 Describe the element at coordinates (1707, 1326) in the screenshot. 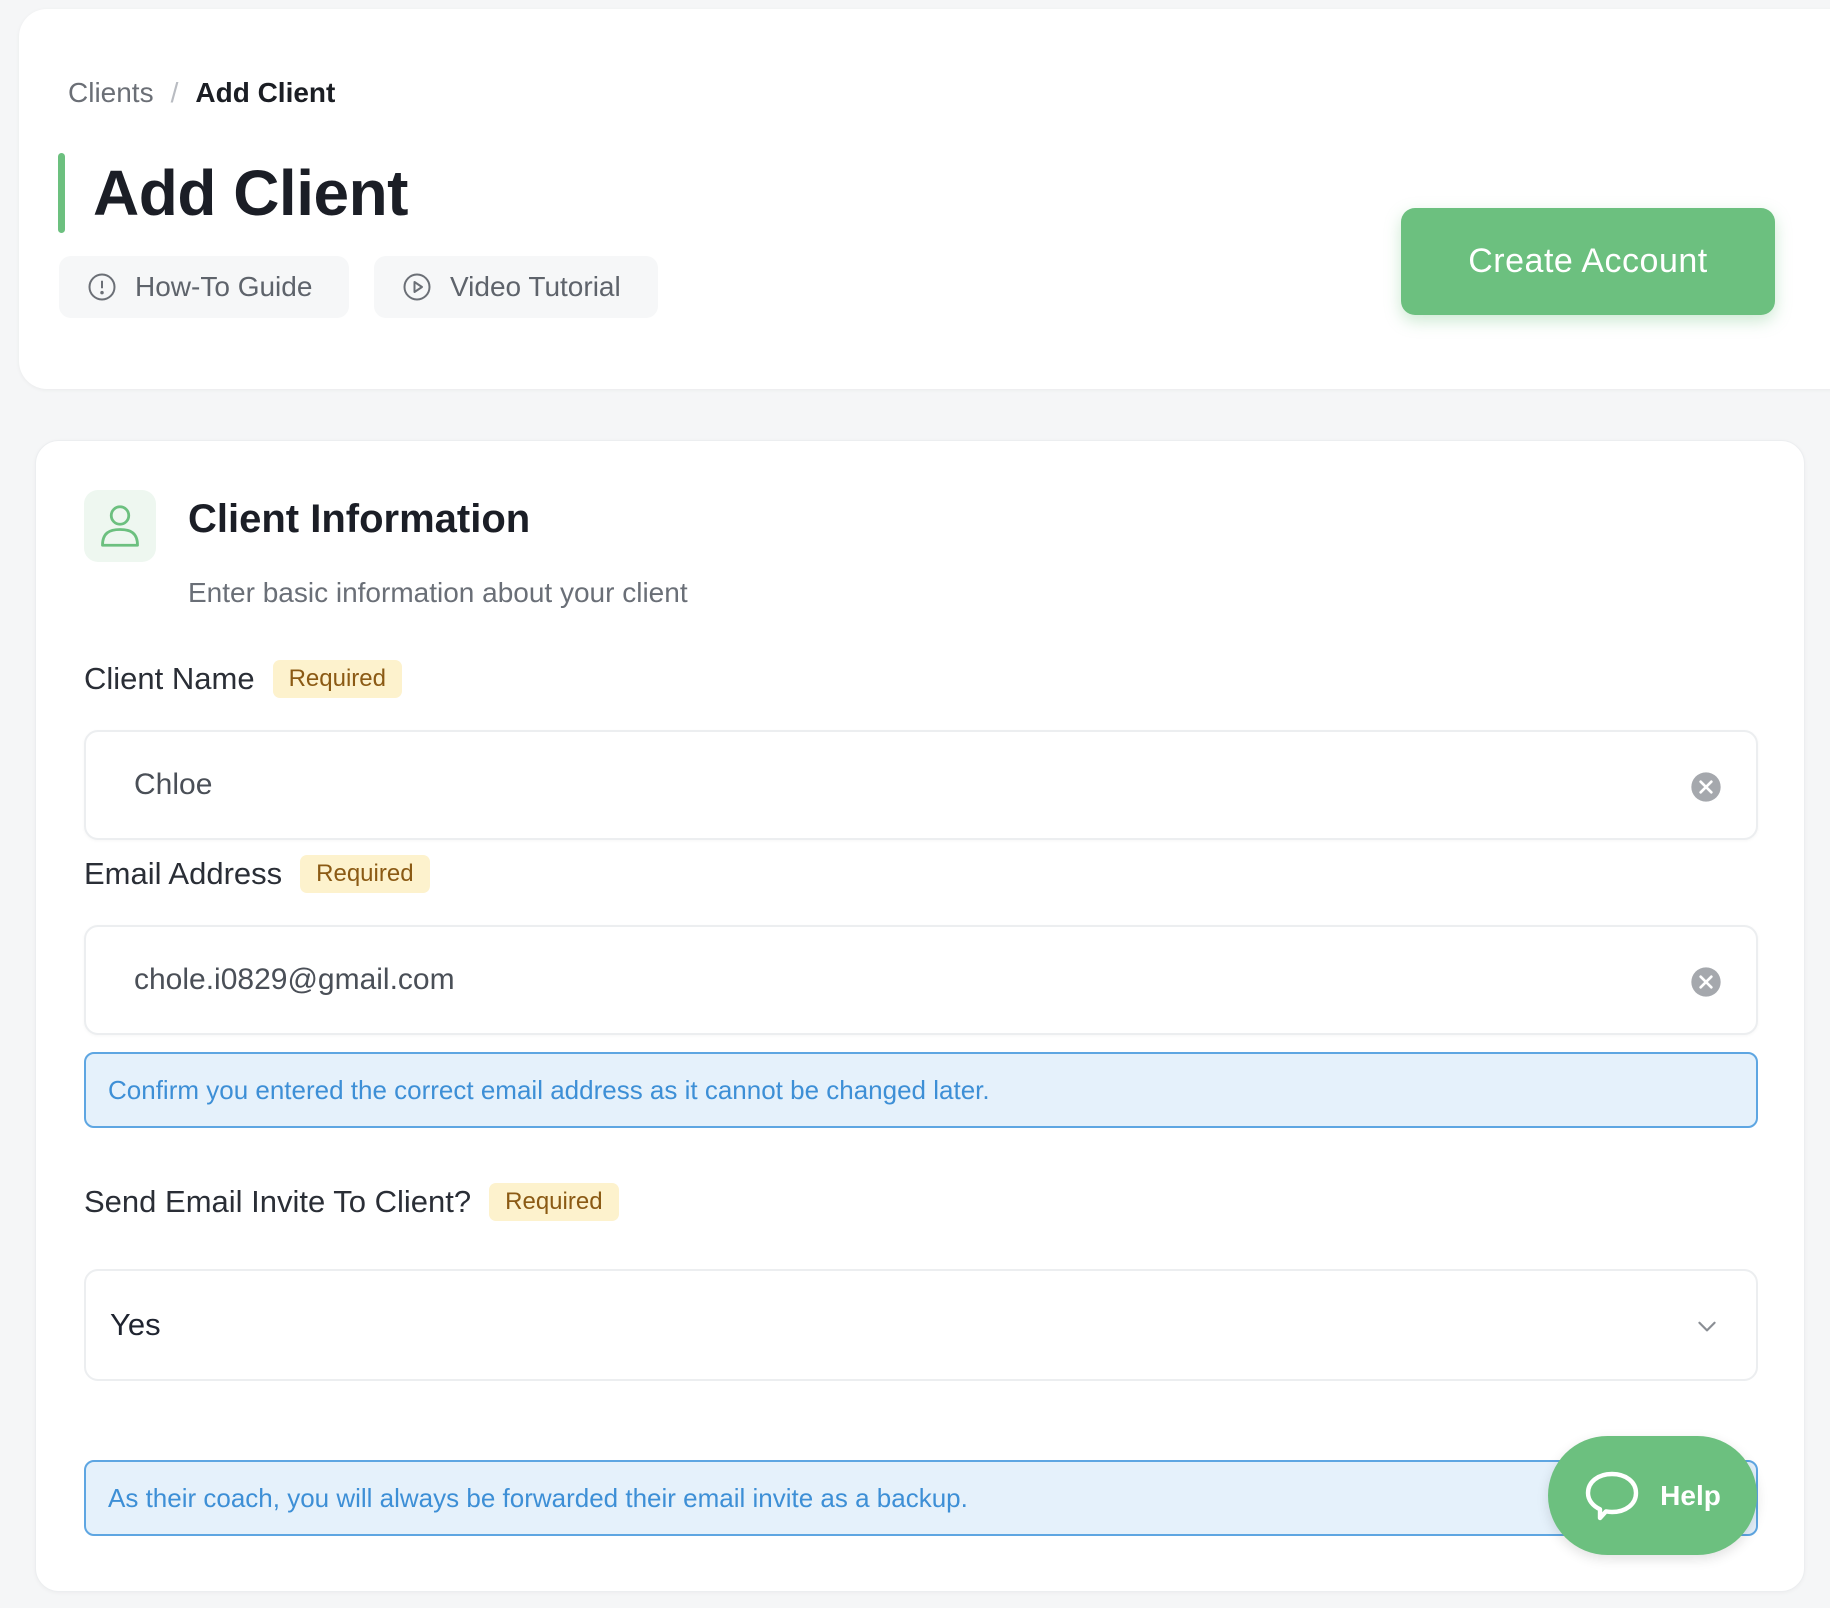

I see `chevron-down-icon` at that location.